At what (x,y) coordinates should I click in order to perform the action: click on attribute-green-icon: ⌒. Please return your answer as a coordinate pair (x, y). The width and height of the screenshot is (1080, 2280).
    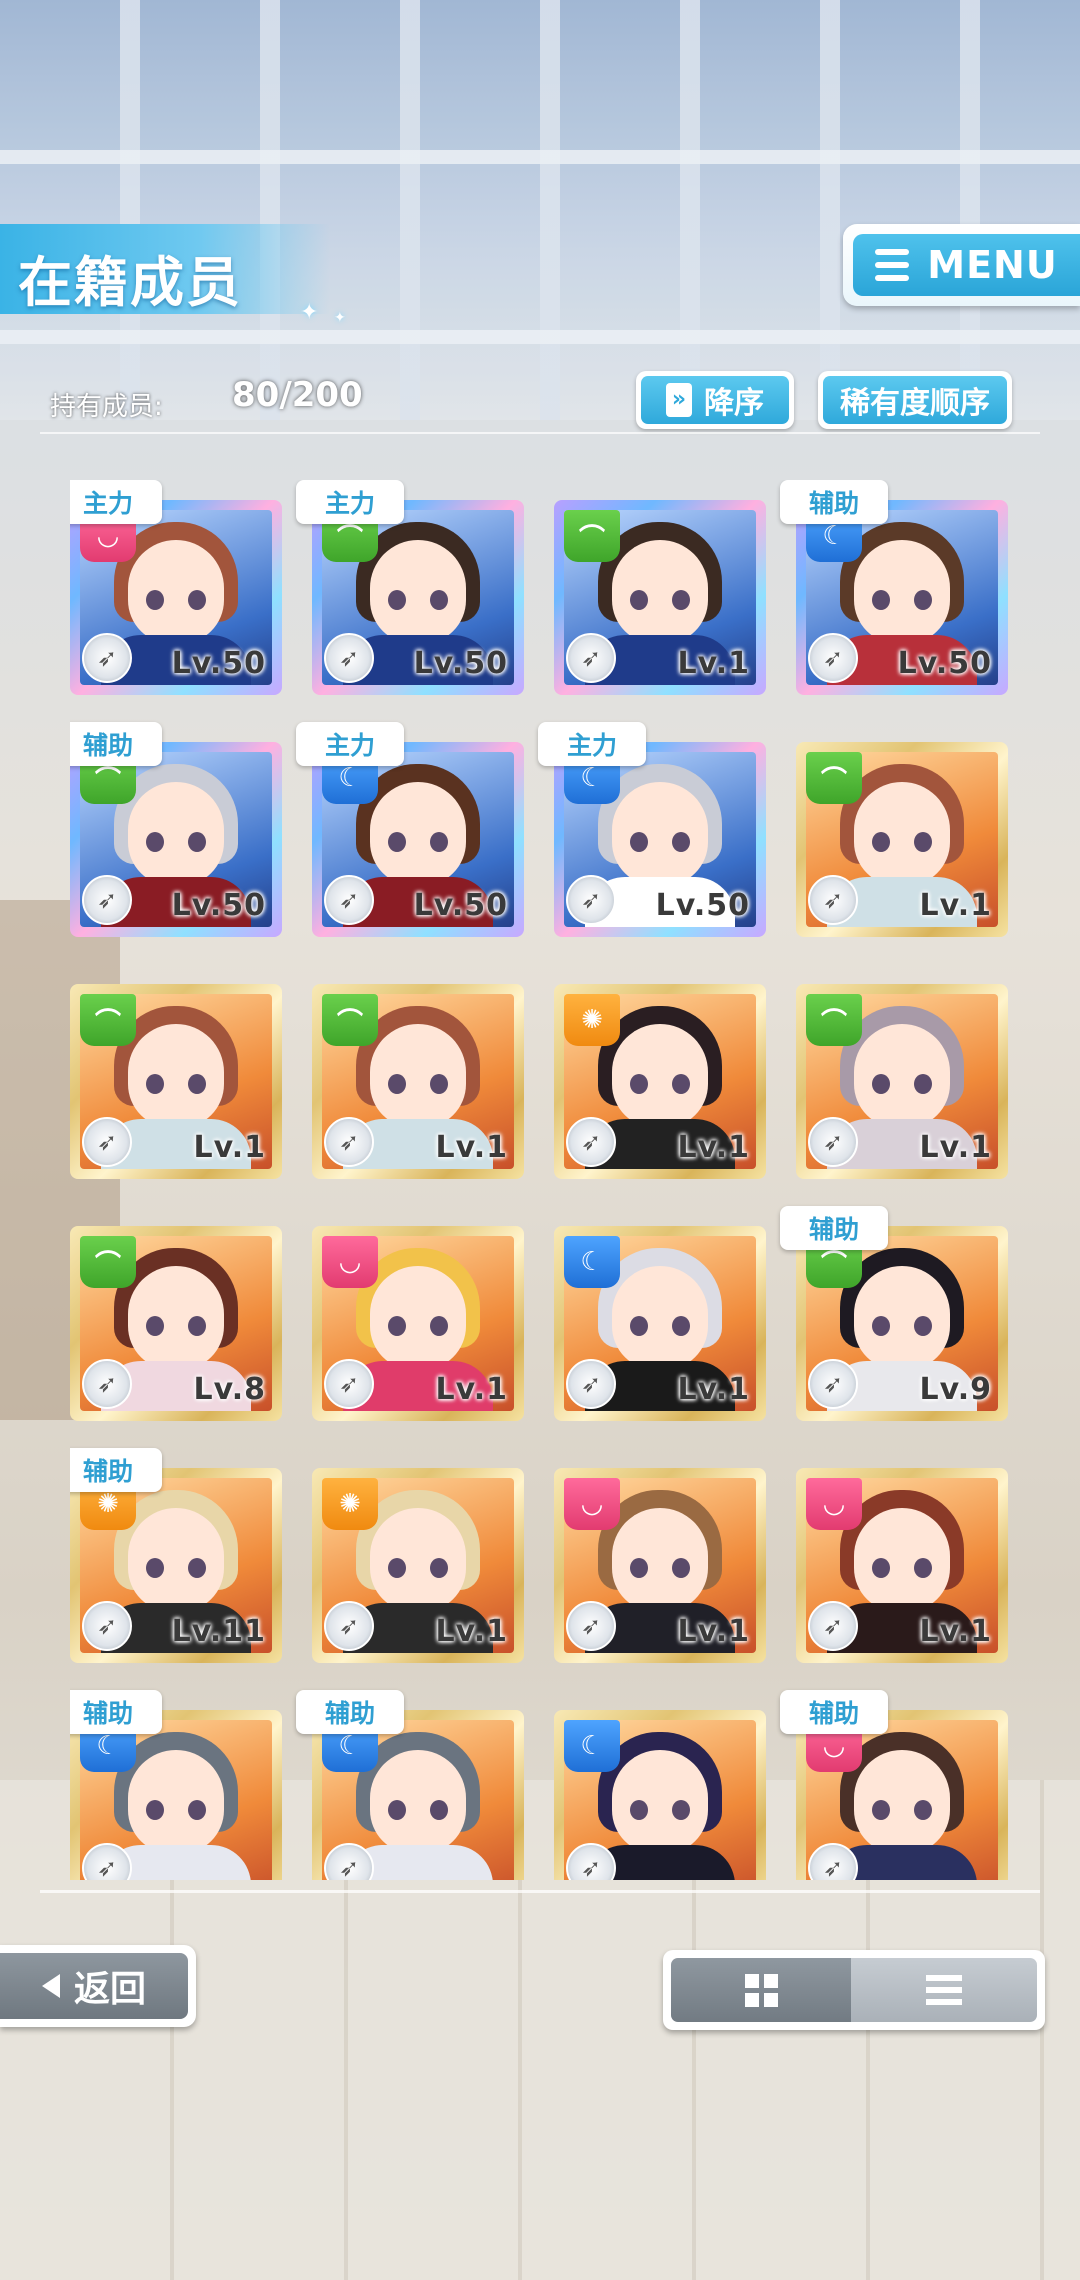
    Looking at the image, I should click on (834, 778).